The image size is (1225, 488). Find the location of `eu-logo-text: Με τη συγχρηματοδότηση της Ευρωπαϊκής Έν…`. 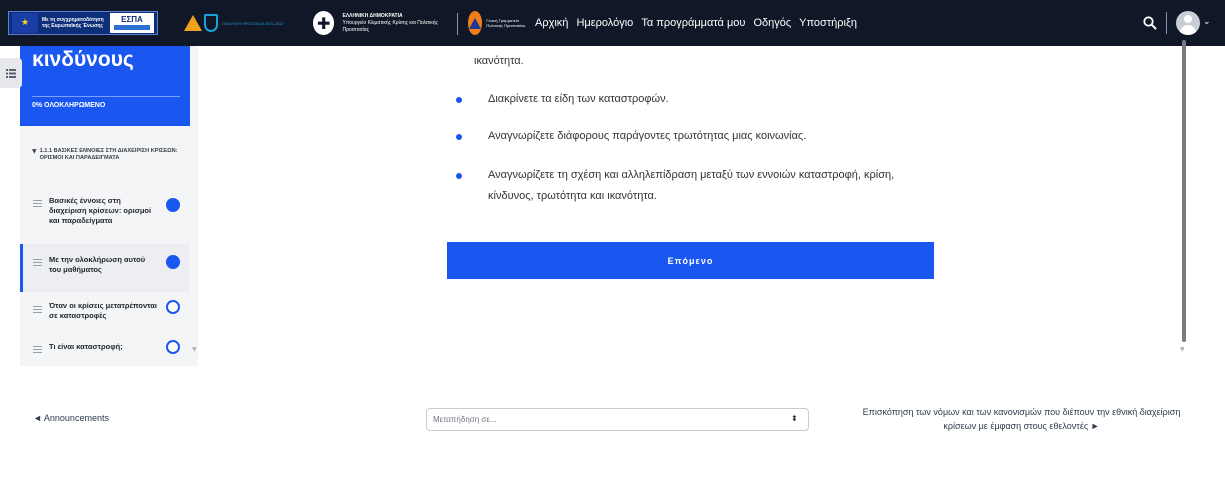

eu-logo-text: Με τη συγχρηματοδότηση της Ευρωπαϊκής Έν… is located at coordinates (73, 23).